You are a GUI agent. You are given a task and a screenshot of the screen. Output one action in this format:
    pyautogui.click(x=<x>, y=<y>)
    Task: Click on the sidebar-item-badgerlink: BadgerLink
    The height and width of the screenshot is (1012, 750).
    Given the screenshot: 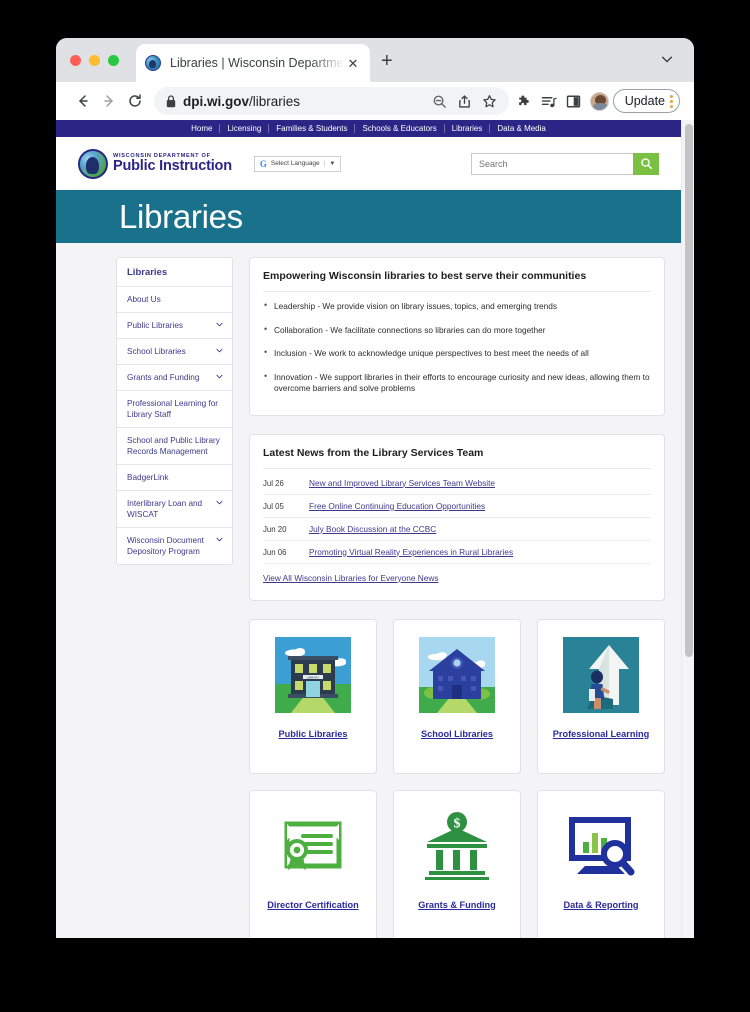 What is the action you would take?
    pyautogui.click(x=174, y=478)
    